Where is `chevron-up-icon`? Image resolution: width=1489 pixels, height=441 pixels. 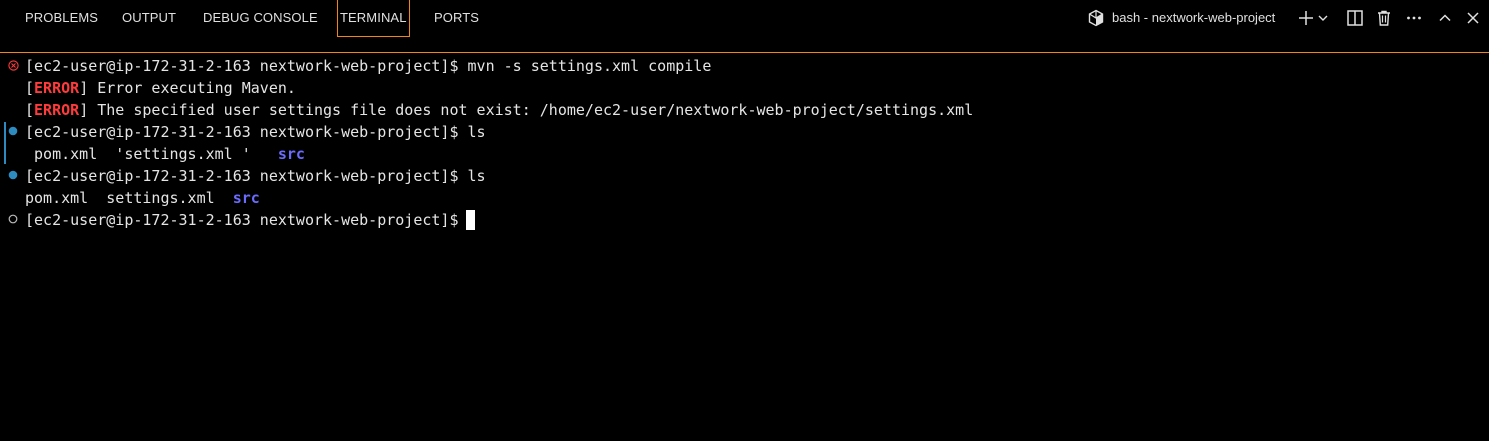
chevron-up-icon is located at coordinates (1445, 18).